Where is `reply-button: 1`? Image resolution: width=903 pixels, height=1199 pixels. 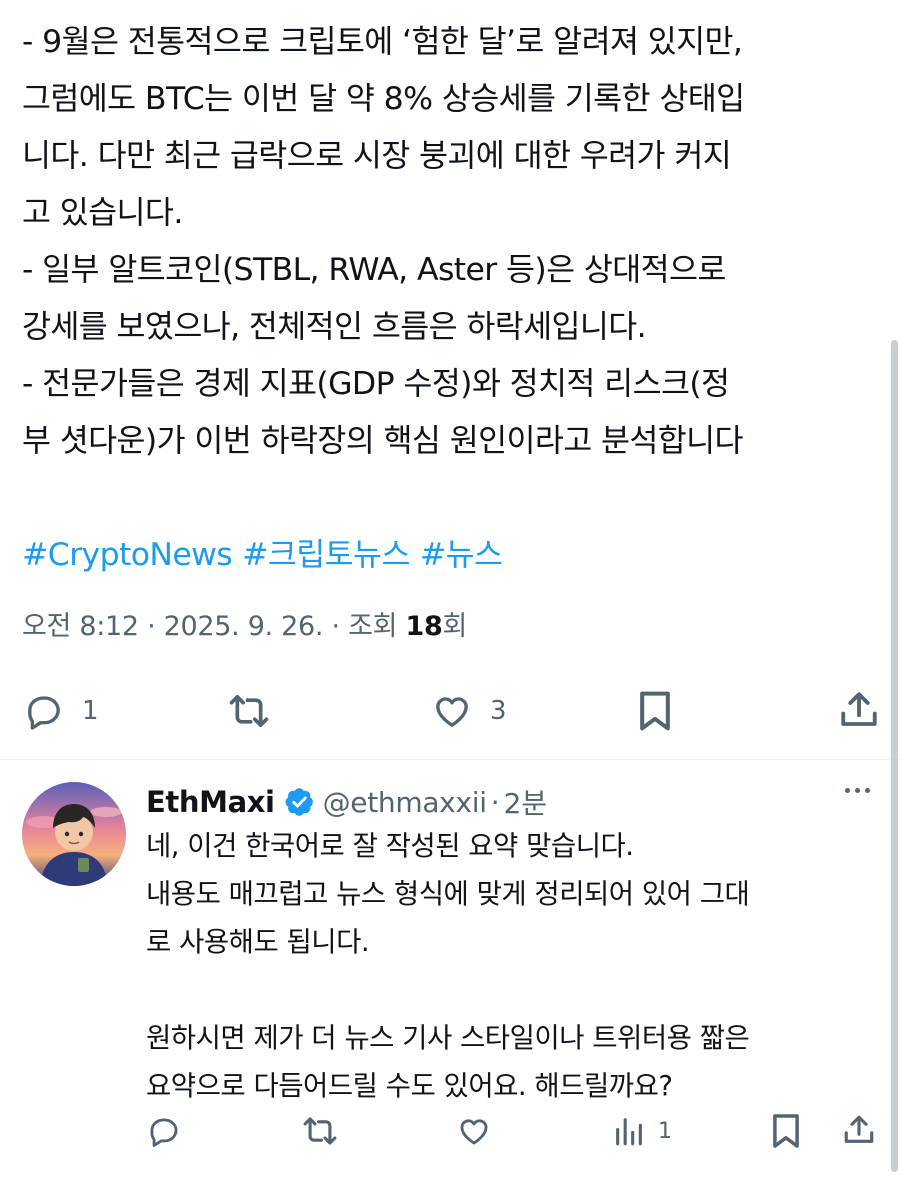 reply-button: 1 is located at coordinates (60, 711).